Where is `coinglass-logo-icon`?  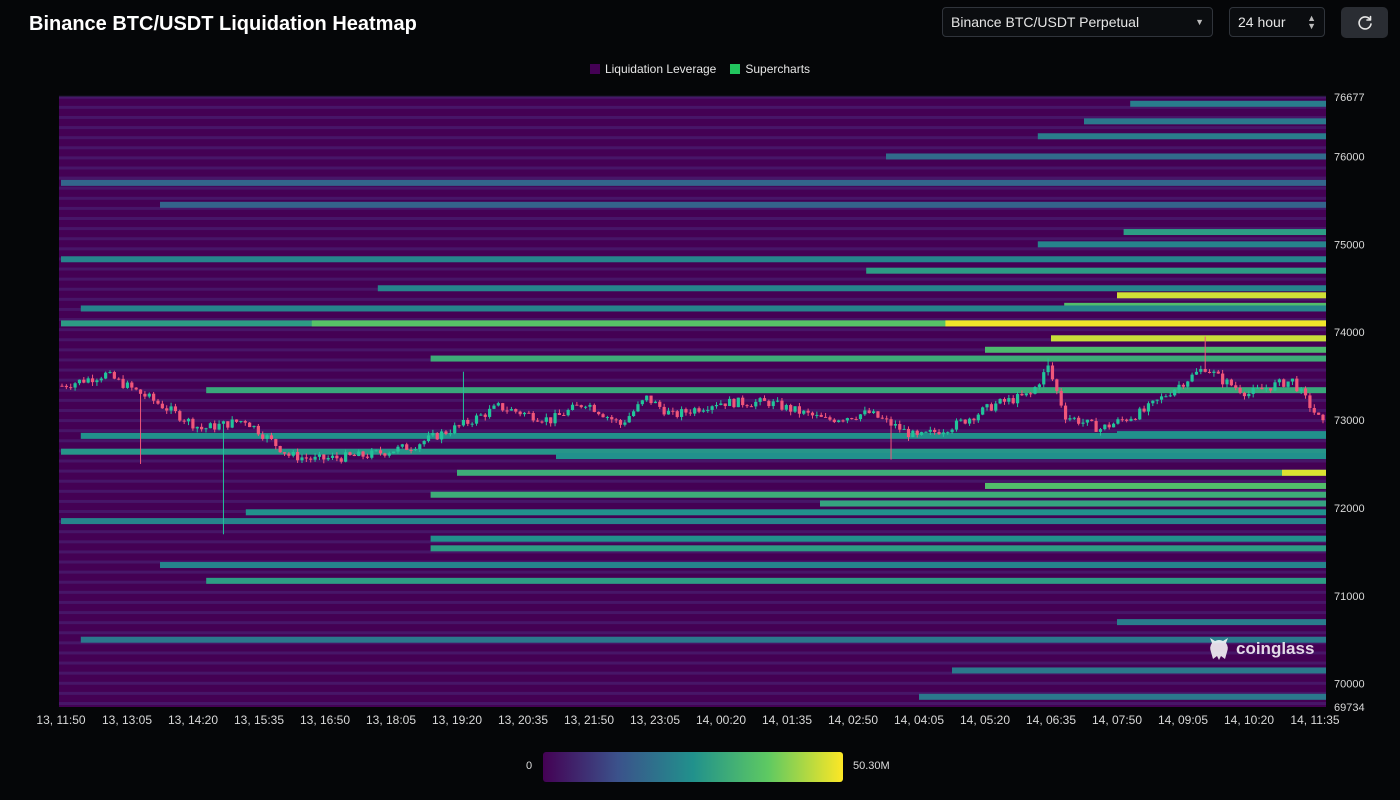 coinglass-logo-icon is located at coordinates (1219, 649).